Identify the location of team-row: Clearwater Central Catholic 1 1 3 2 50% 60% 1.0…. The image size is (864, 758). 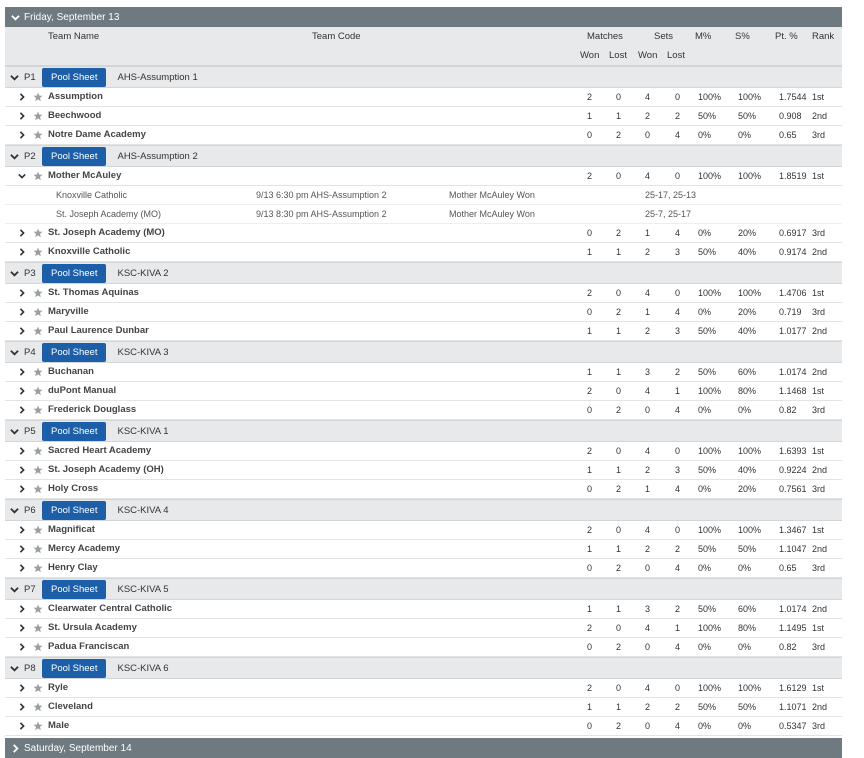
(423, 609).